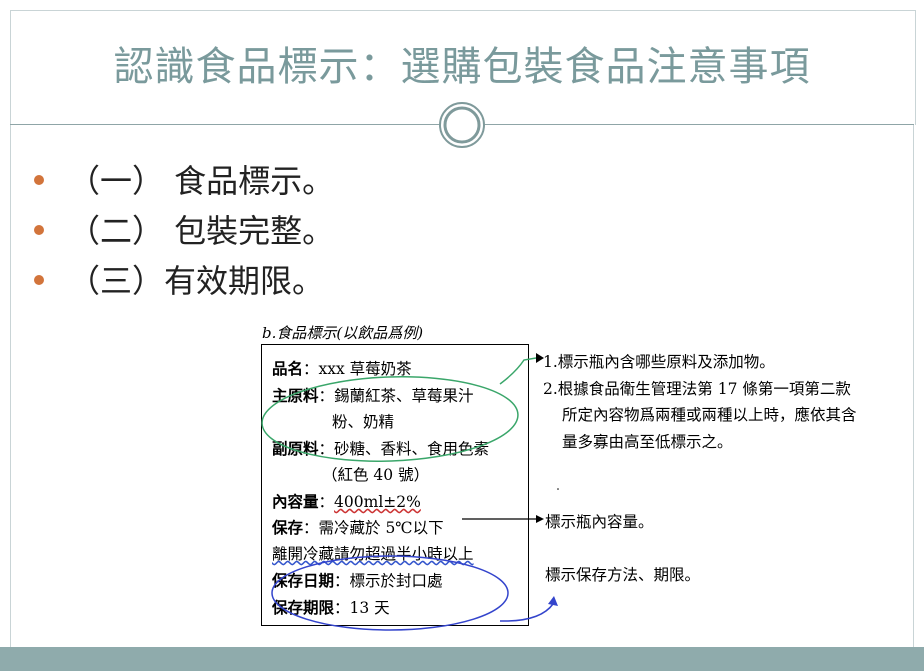  I want to click on label-name-value: ：xxx 草莓奶茶, so click(357, 369).